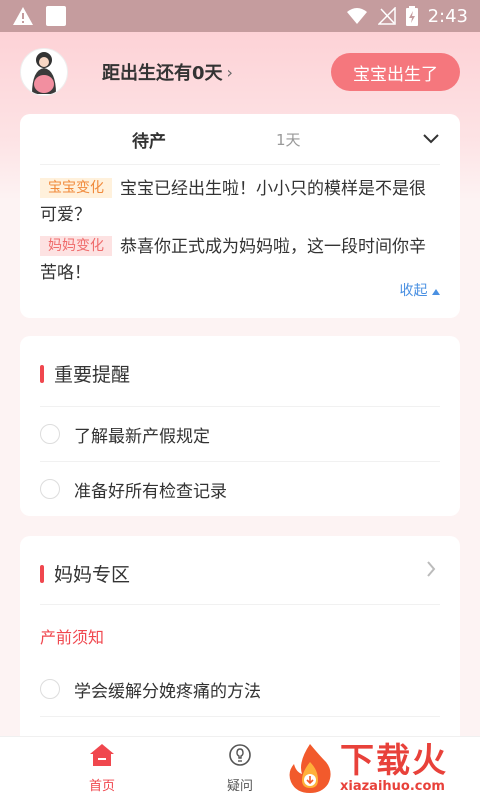 The width and height of the screenshot is (480, 800). Describe the element at coordinates (394, 761) in the screenshot. I see `watermark-cn: 下载火` at that location.